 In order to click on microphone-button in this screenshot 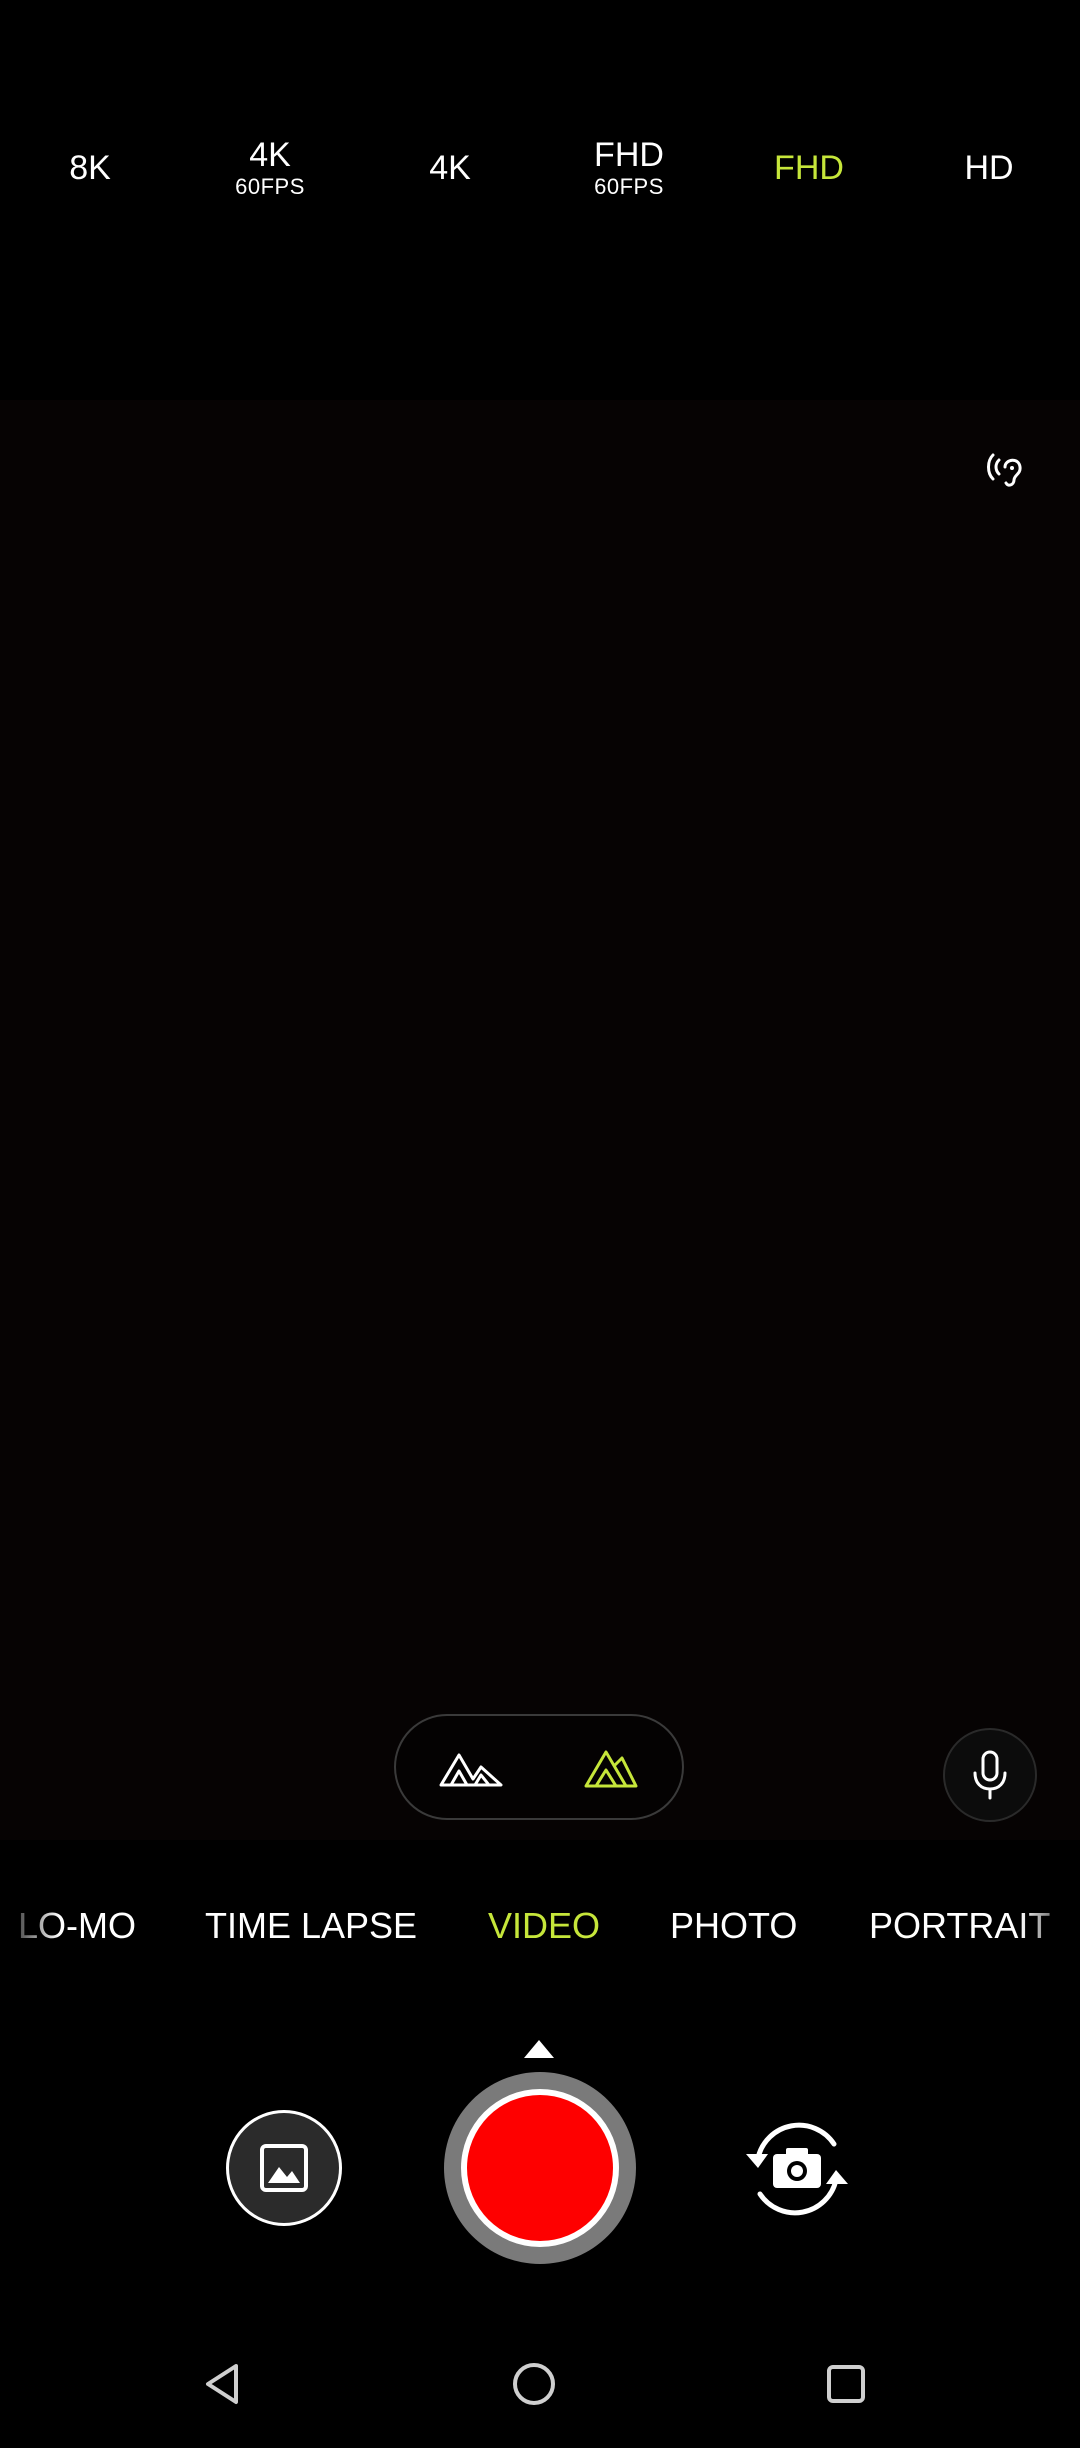, I will do `click(990, 1775)`.